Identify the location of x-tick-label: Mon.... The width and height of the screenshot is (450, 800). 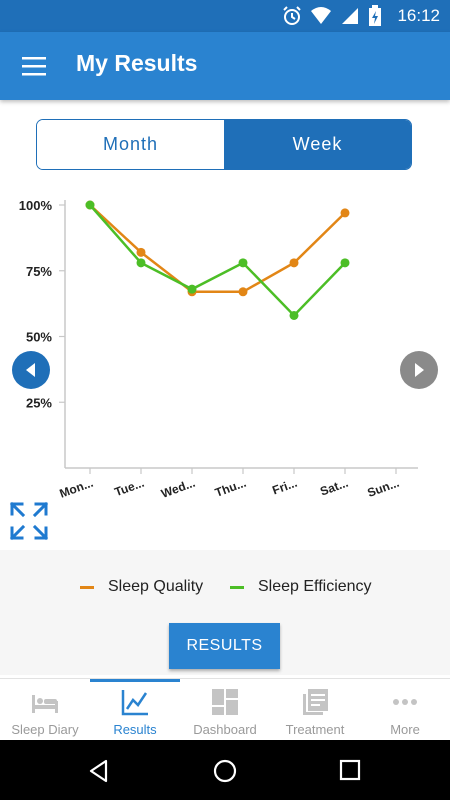
(76, 488).